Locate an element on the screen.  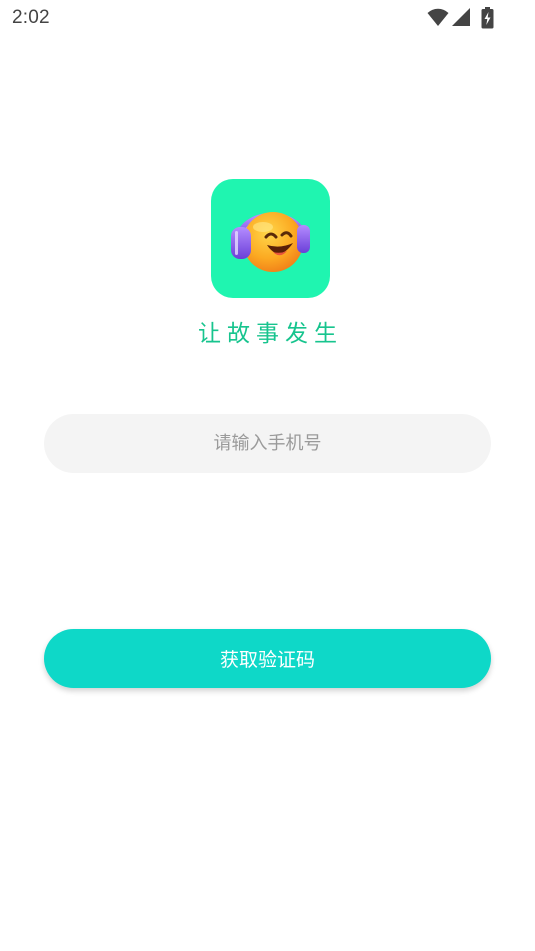
status-bar: 2:02 is located at coordinates (267, 19).